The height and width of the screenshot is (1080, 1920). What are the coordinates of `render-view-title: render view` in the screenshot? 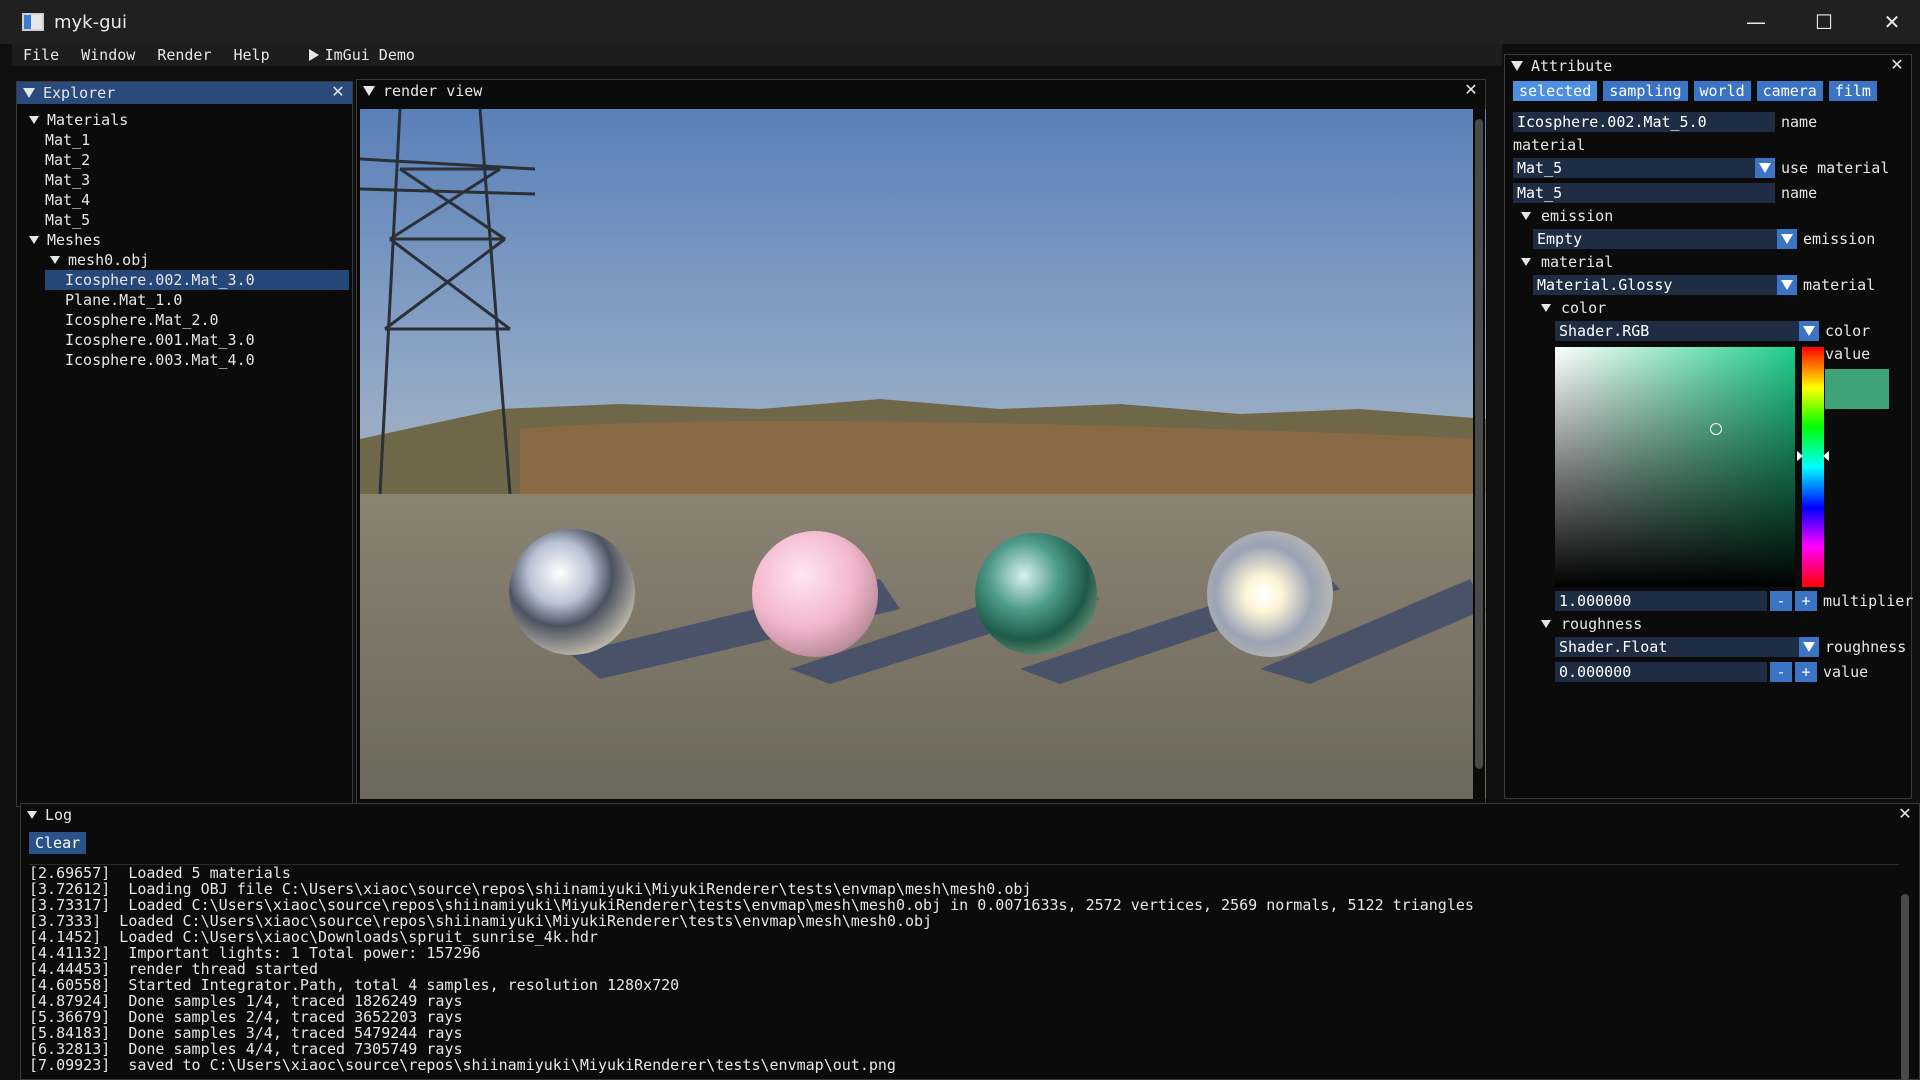 It's located at (433, 91).